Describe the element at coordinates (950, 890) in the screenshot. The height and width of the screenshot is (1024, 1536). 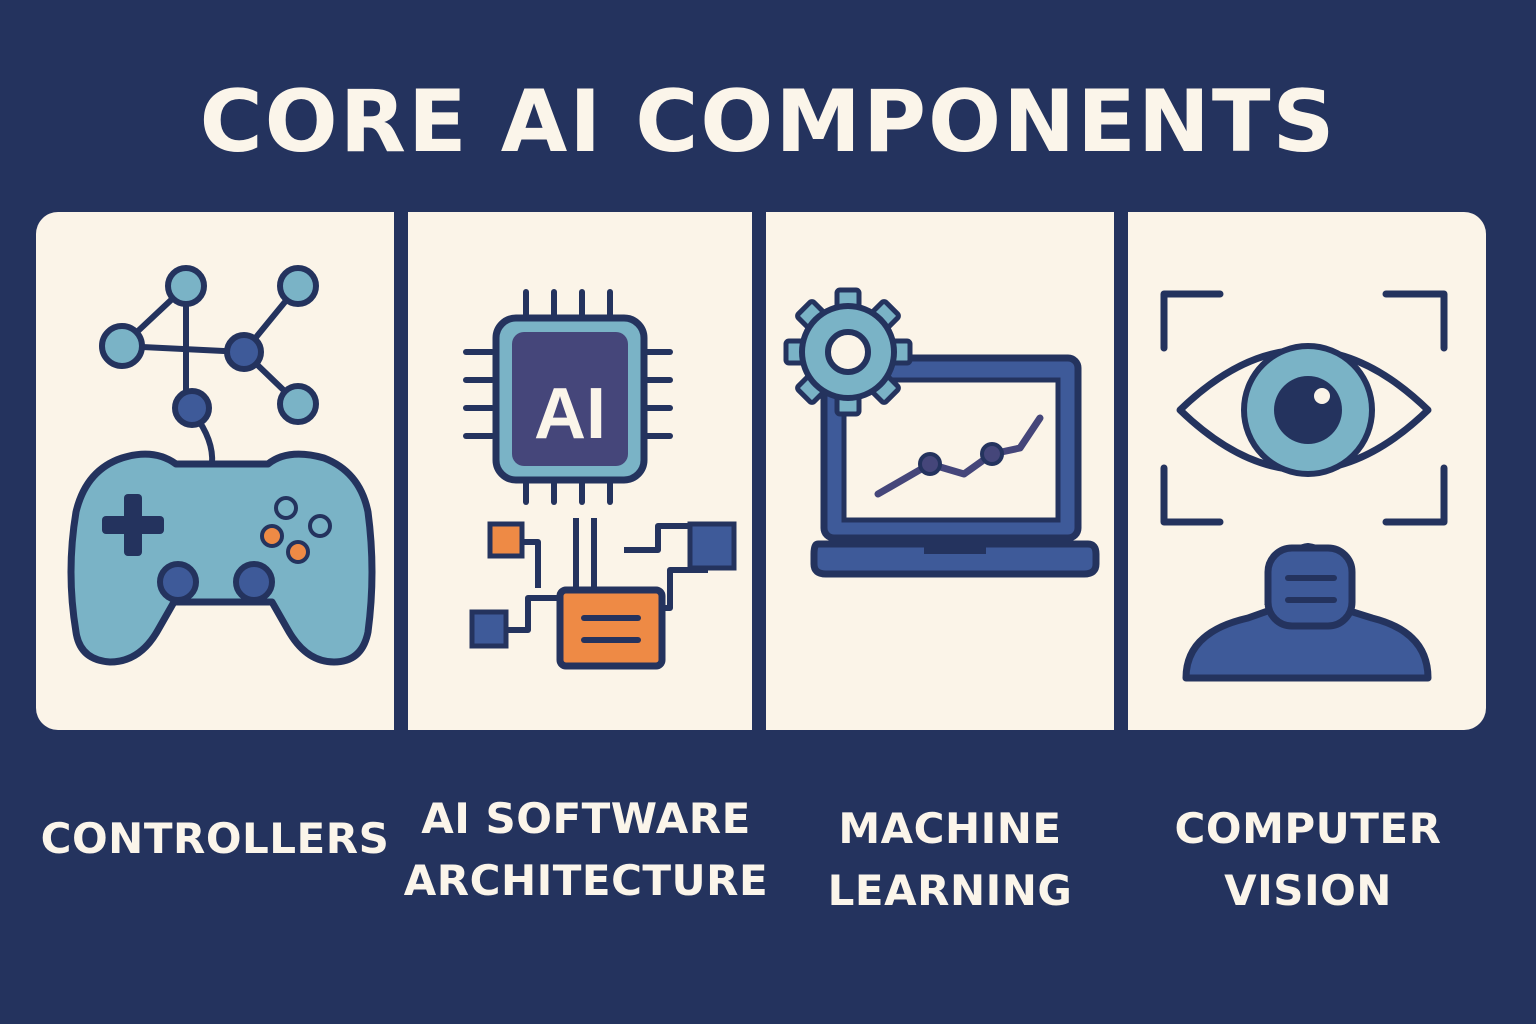
I see `caption-line: LEARNING` at that location.